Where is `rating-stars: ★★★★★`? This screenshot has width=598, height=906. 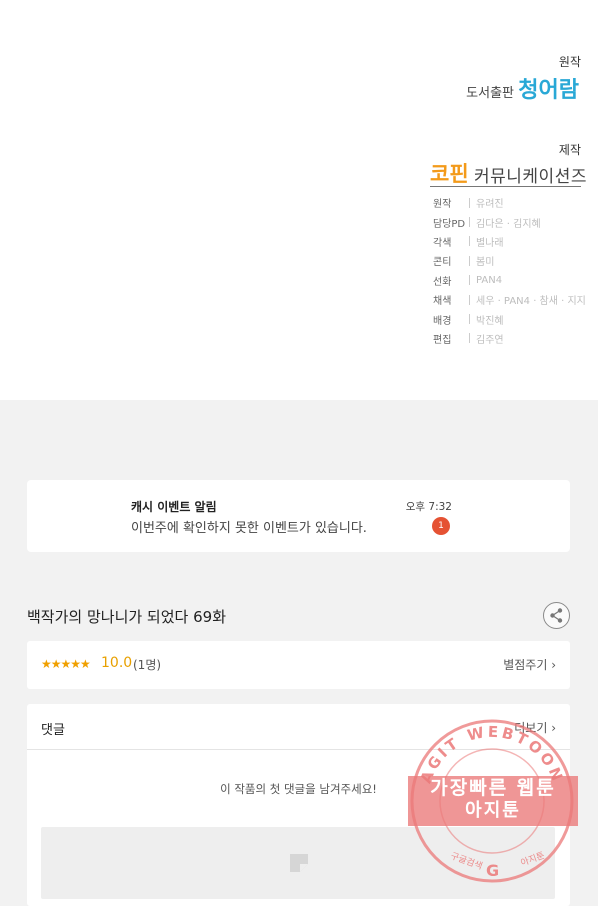 rating-stars: ★★★★★ is located at coordinates (66, 664).